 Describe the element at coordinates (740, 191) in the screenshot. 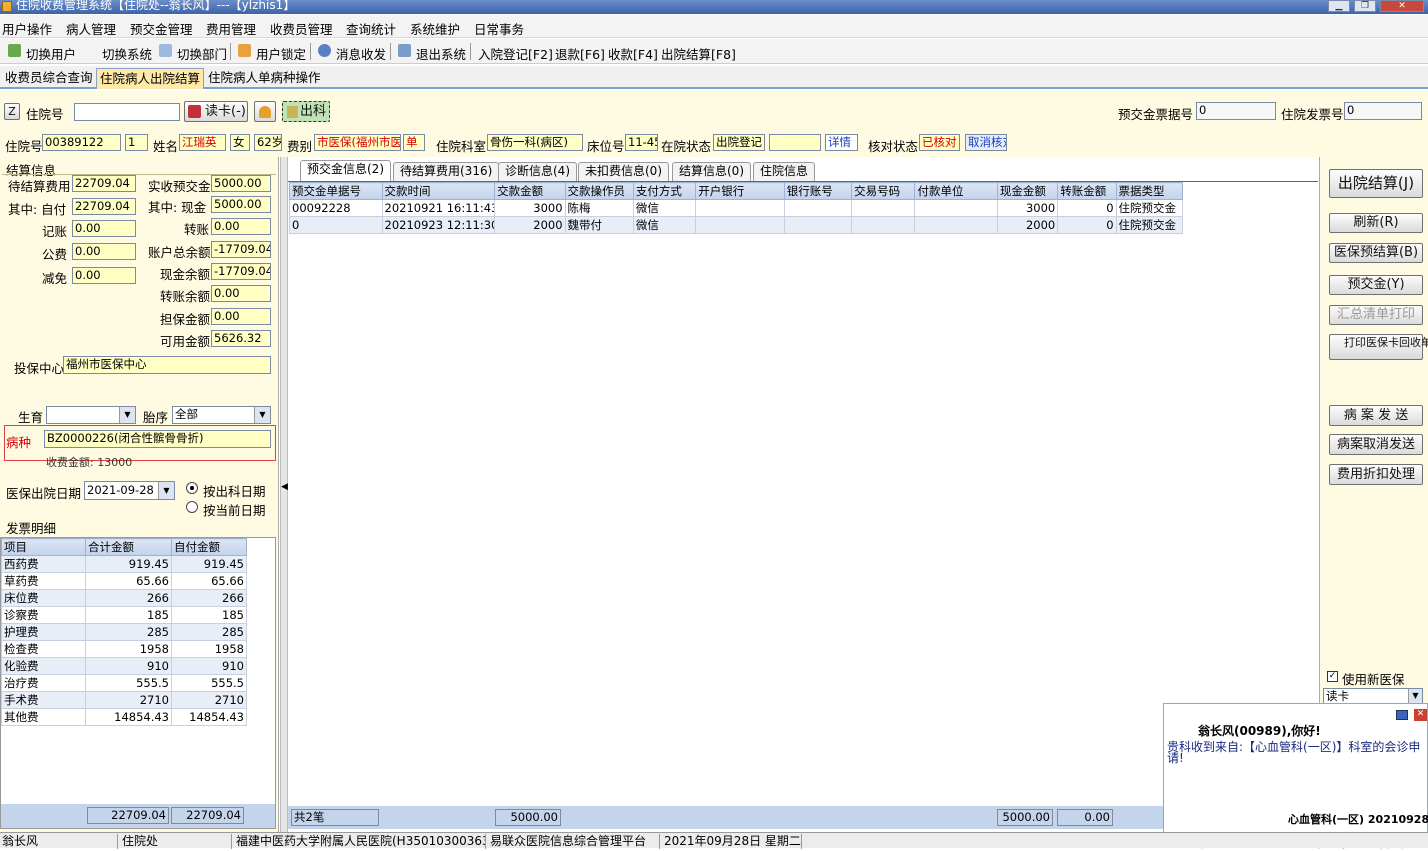

I see `grid-header-cell: 开户银行` at that location.